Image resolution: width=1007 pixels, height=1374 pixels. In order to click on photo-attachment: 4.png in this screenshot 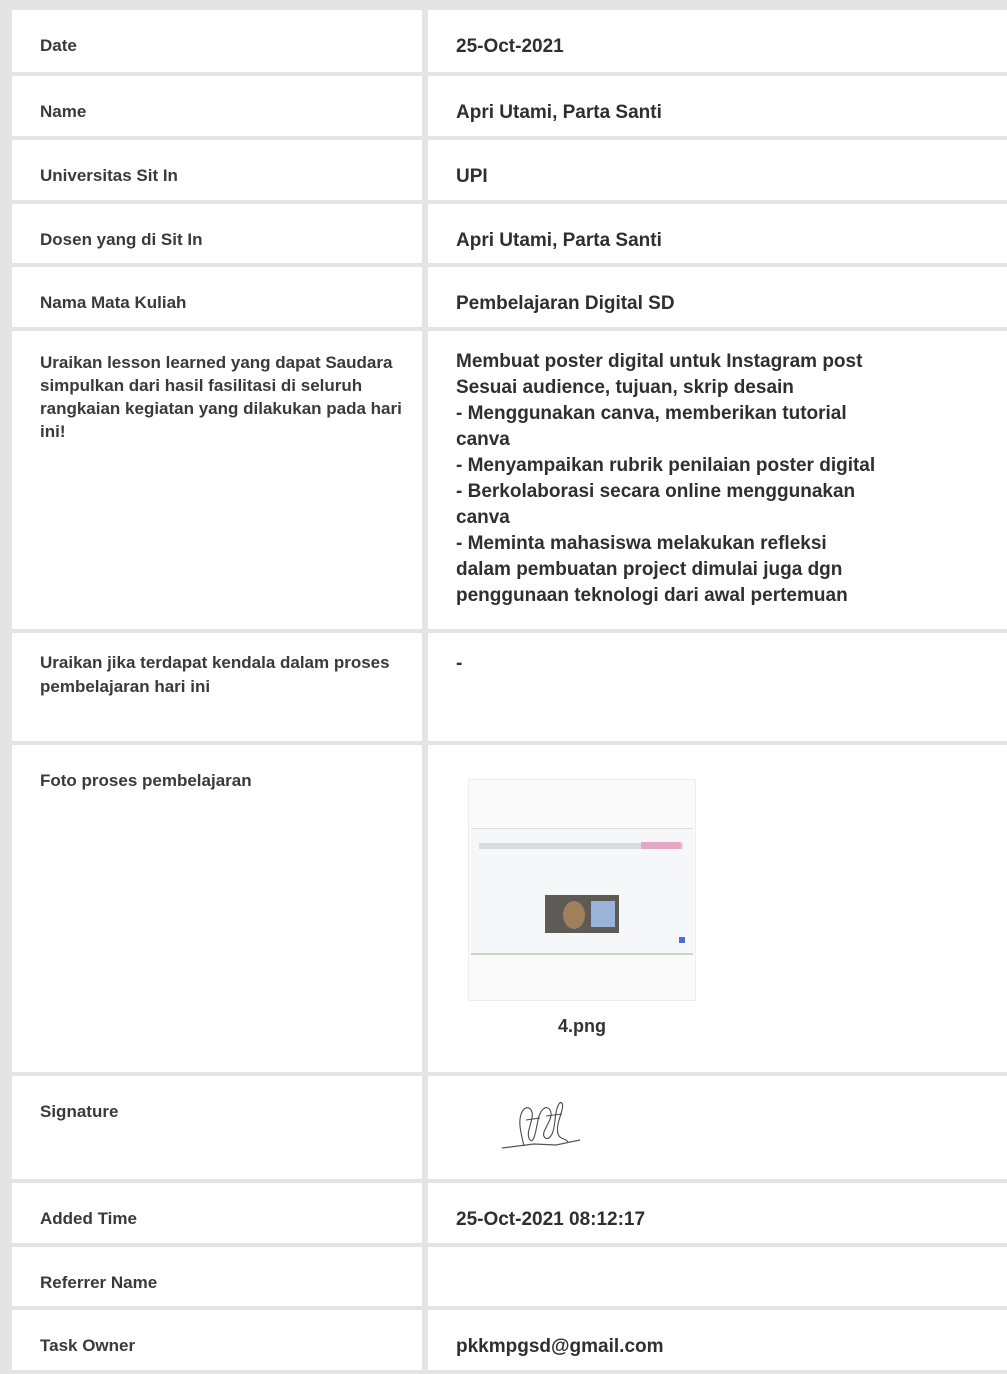, I will do `click(582, 909)`.